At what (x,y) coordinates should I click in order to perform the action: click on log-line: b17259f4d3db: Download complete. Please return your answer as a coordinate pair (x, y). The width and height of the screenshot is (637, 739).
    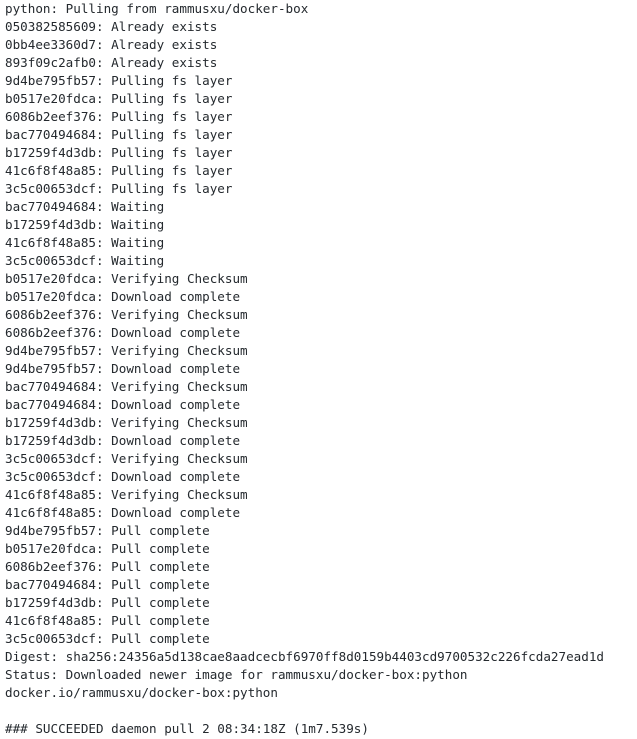
    Looking at the image, I should click on (123, 440).